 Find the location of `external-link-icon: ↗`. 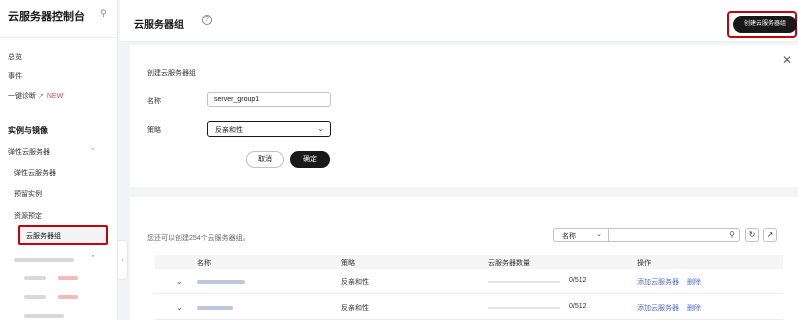

external-link-icon: ↗ is located at coordinates (41, 96).